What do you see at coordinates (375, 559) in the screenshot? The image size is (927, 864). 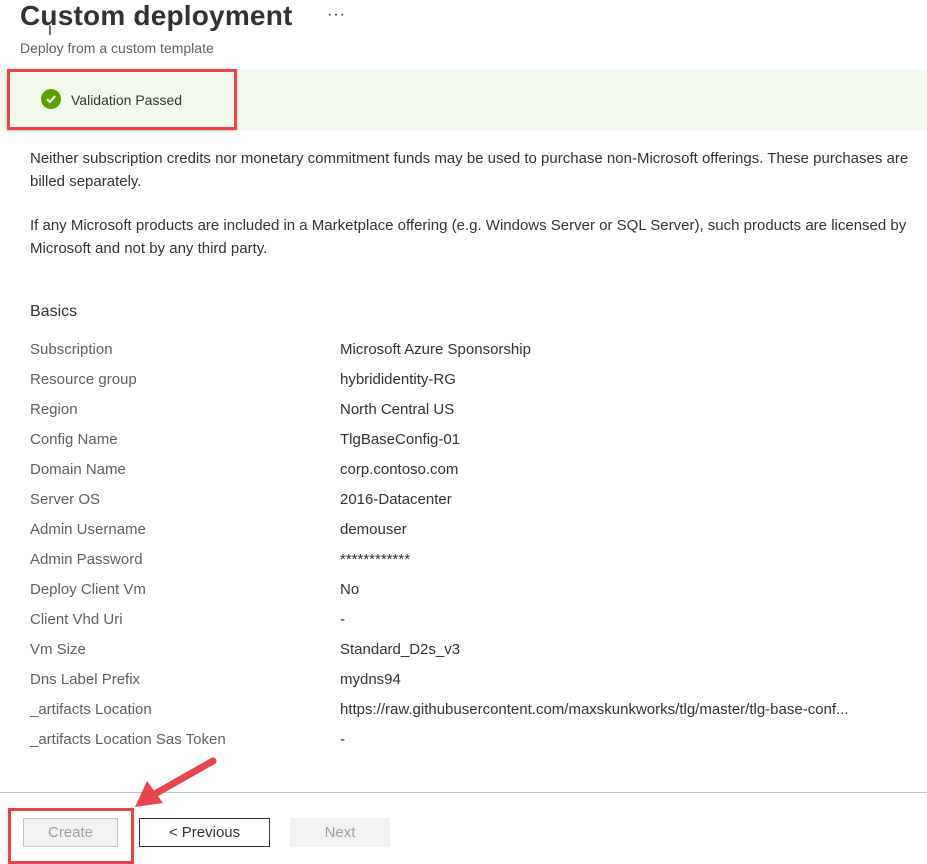 I see `summary-value: ************` at bounding box center [375, 559].